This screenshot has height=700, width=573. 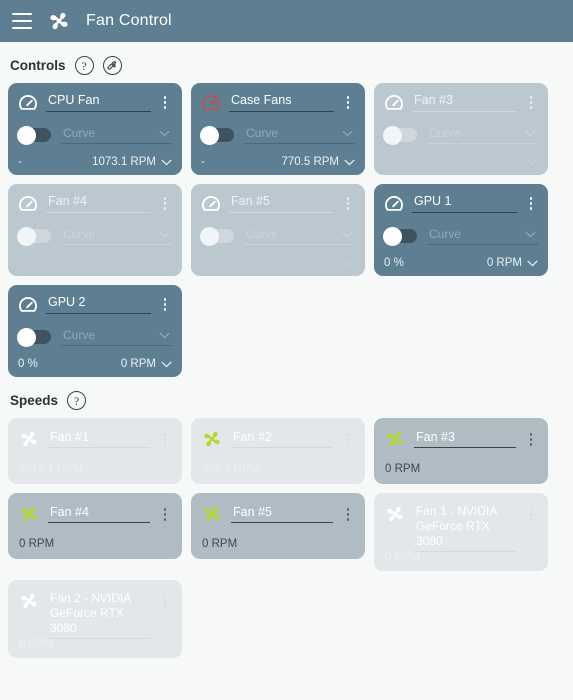 What do you see at coordinates (98, 203) in the screenshot?
I see `control-name-input: Fan #4` at bounding box center [98, 203].